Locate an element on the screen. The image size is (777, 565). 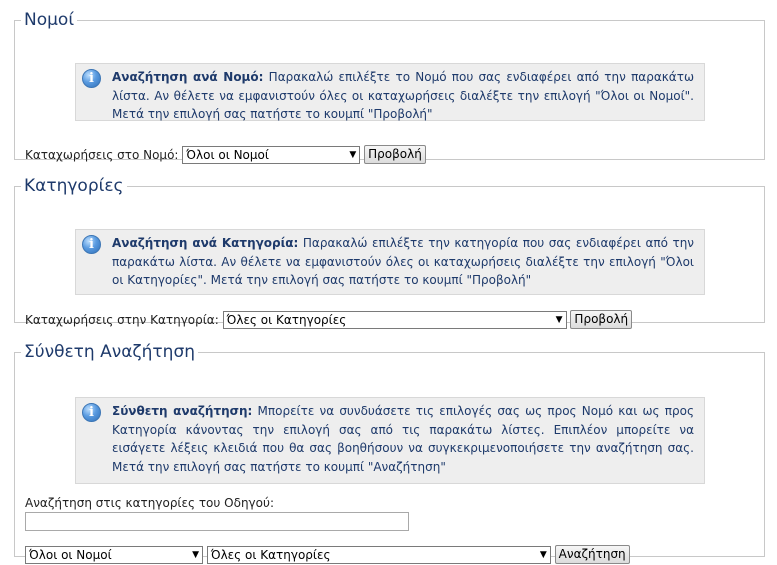
nomos-label: Καταχωρήσεις στο Νομό: is located at coordinates (102, 154).